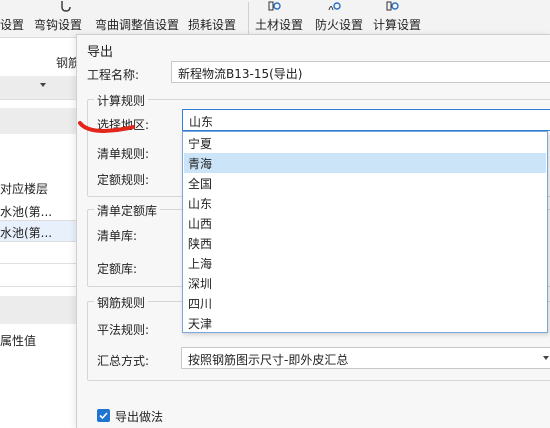  What do you see at coordinates (366, 120) in the screenshot?
I see `region-select: 山东` at bounding box center [366, 120].